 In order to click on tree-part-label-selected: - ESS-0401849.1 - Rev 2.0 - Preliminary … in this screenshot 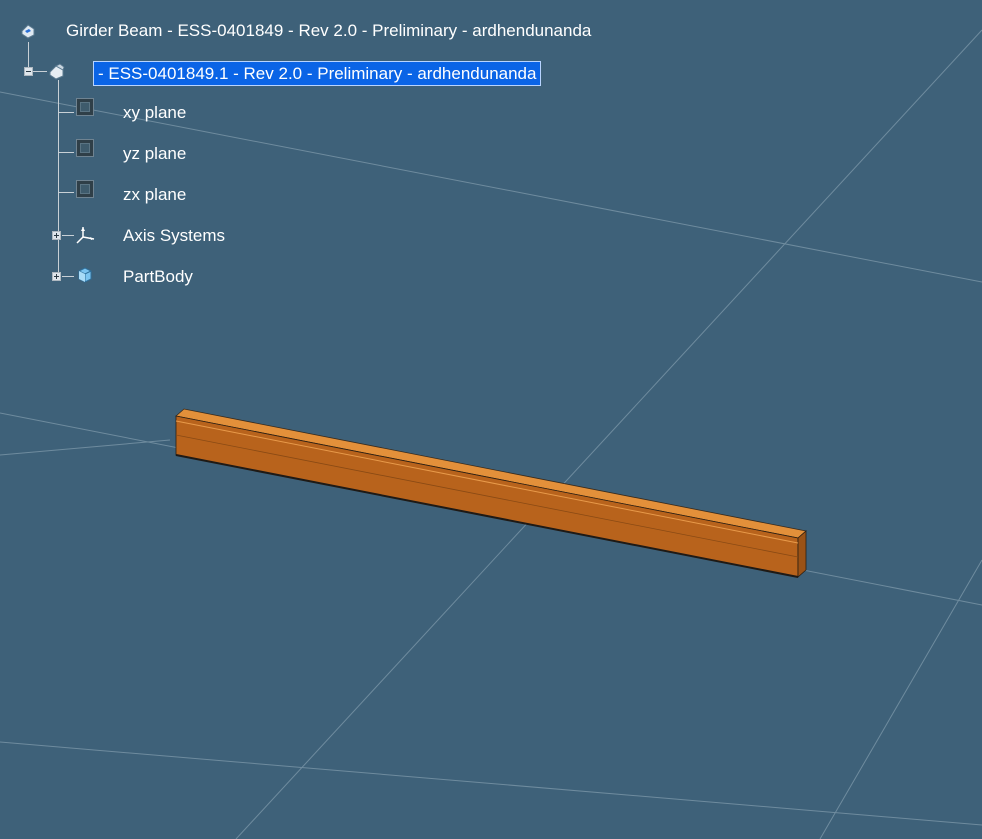, I will do `click(317, 73)`.